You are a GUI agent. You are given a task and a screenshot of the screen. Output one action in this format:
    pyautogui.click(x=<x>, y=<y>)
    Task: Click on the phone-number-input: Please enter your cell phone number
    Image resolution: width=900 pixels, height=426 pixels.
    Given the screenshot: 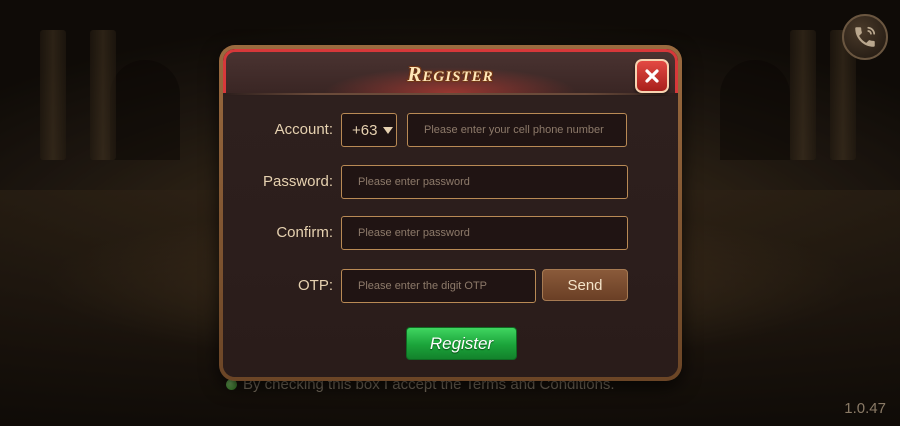 What is the action you would take?
    pyautogui.click(x=517, y=130)
    